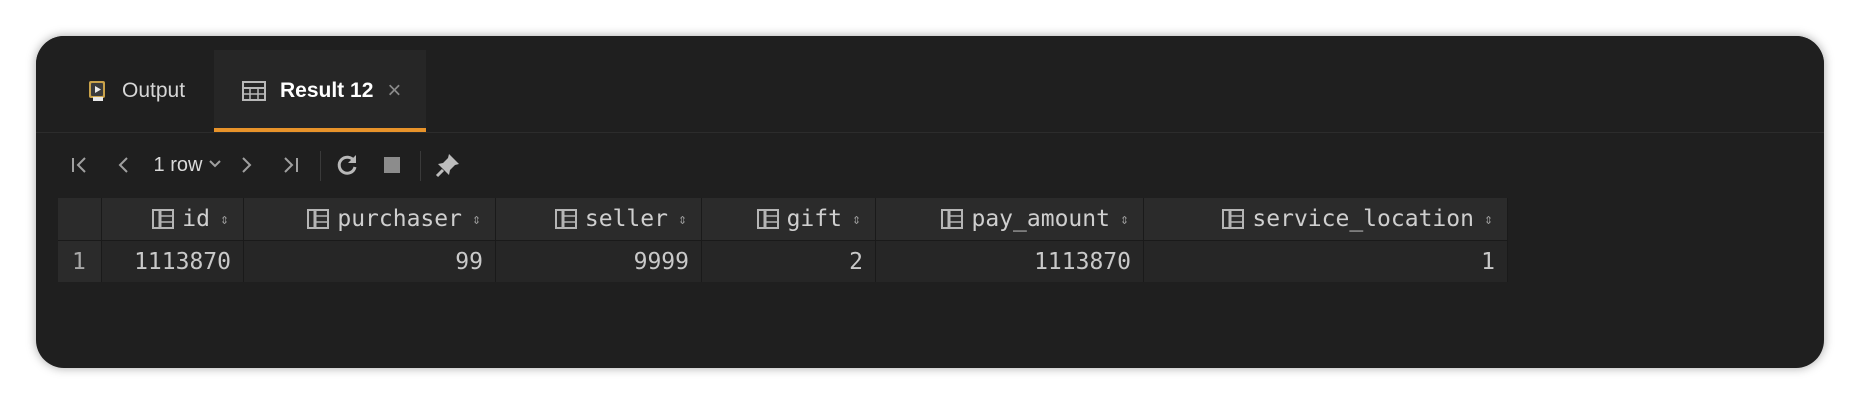  I want to click on output-icon, so click(98, 91).